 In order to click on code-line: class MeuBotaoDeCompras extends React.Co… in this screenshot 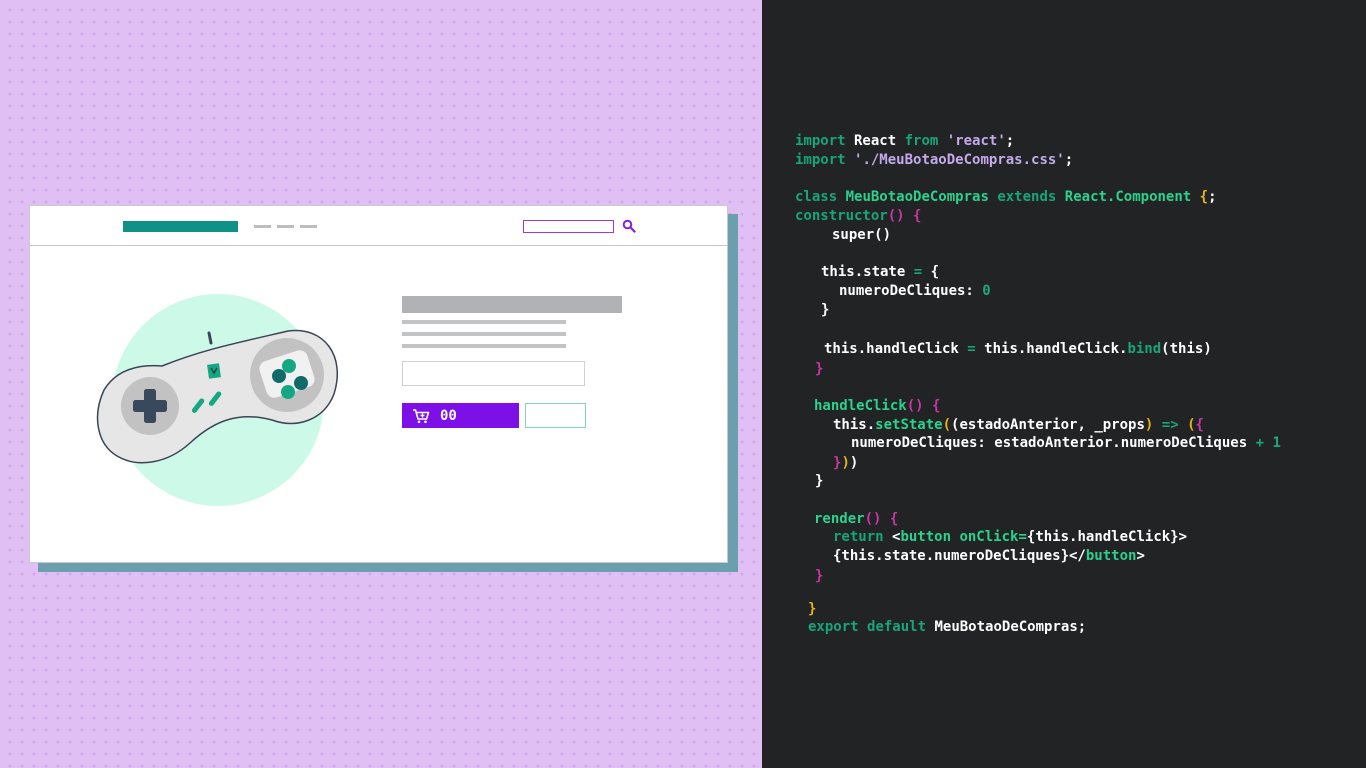, I will do `click(1006, 197)`.